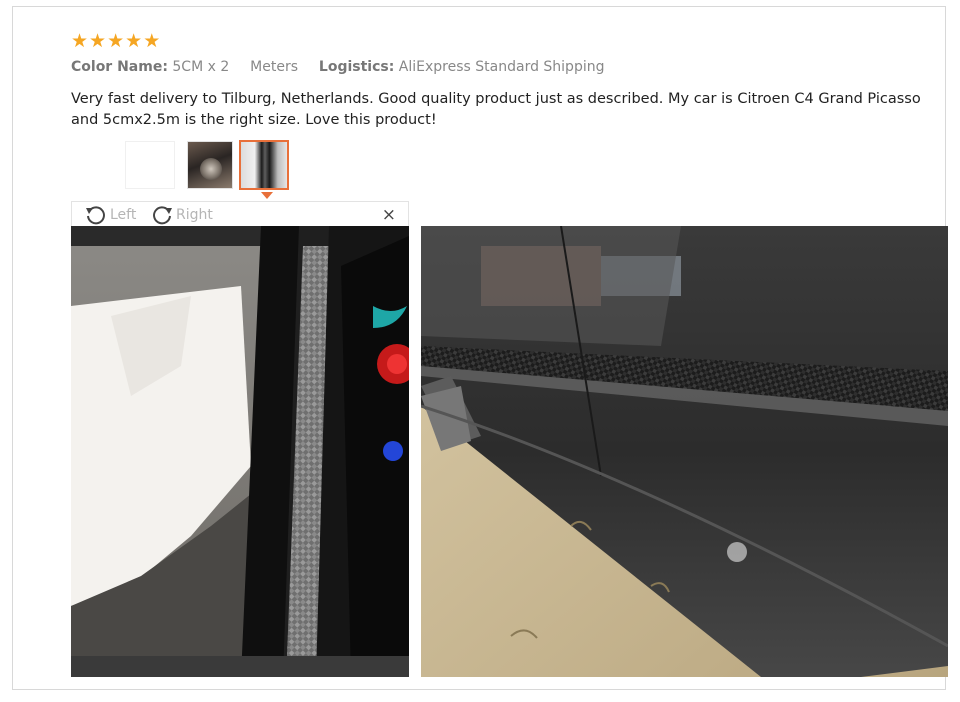  I want to click on image-viewer-toolbar: Left Right ×, so click(240, 214).